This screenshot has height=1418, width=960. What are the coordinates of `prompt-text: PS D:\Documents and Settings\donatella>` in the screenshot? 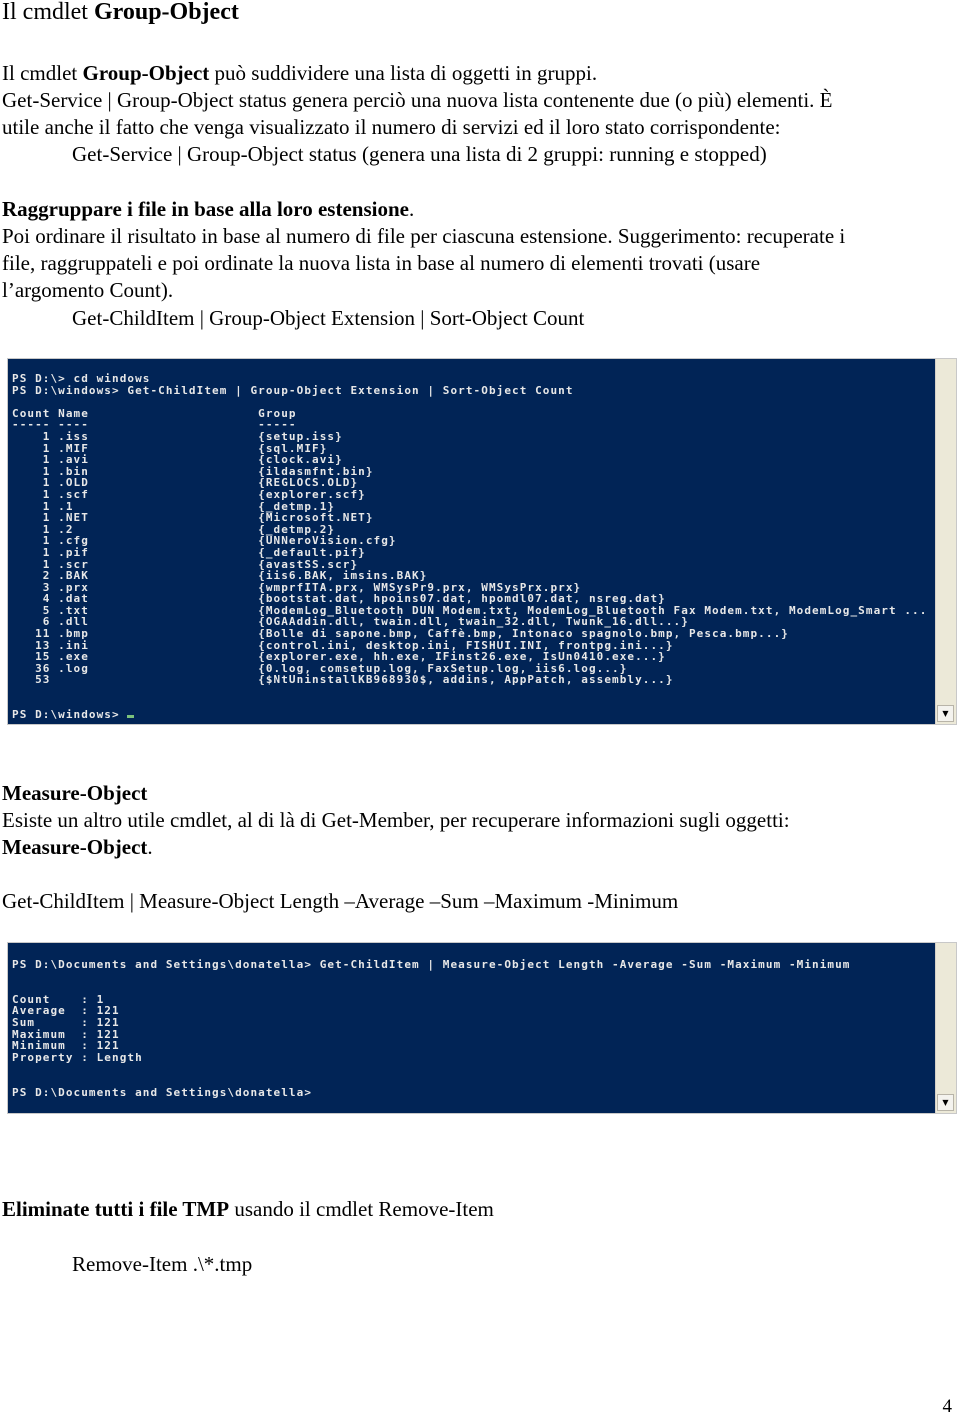 It's located at (162, 1092).